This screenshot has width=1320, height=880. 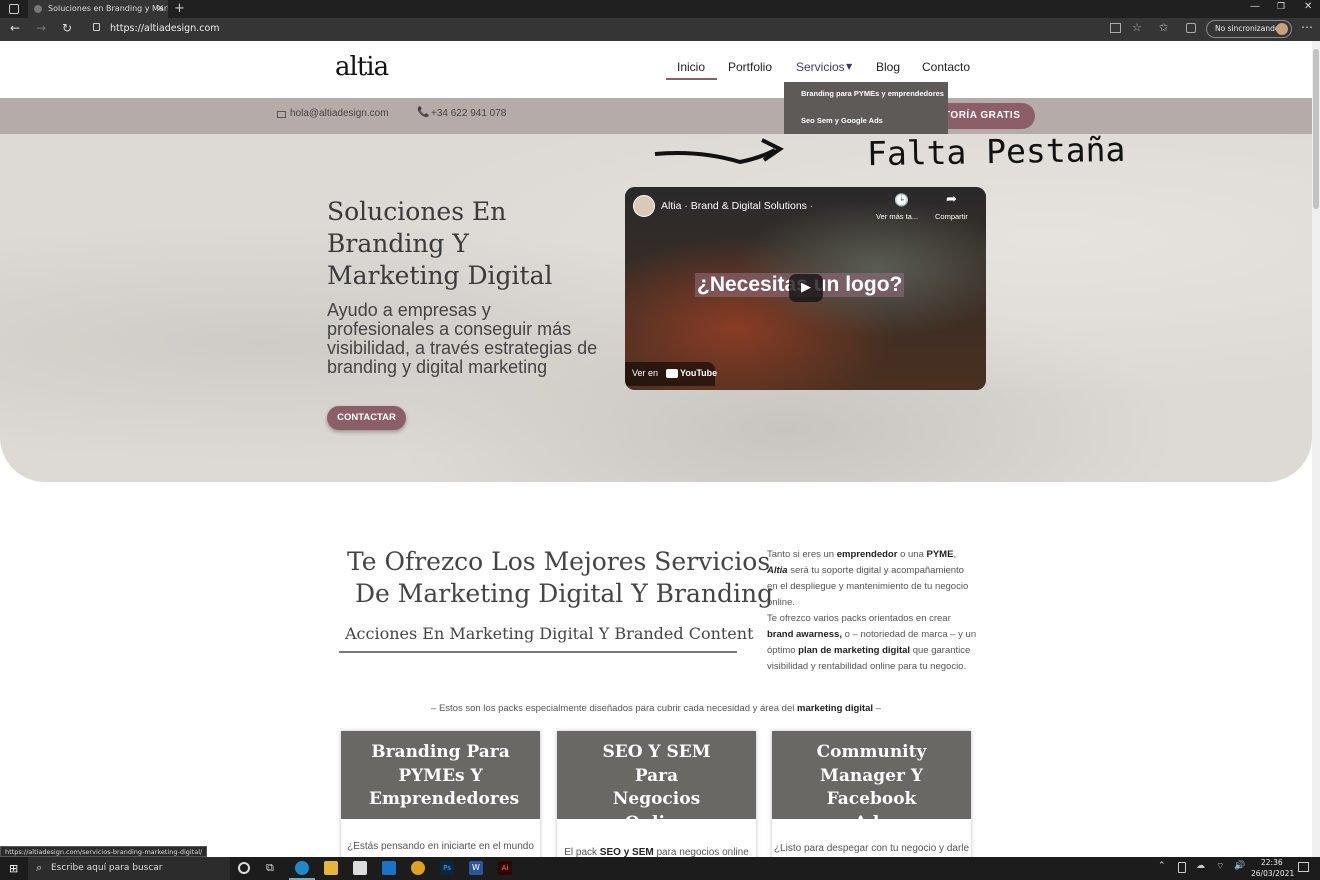 I want to click on taskbar-search-box: ⌕ Escribe aquí para buscar, so click(x=129, y=868).